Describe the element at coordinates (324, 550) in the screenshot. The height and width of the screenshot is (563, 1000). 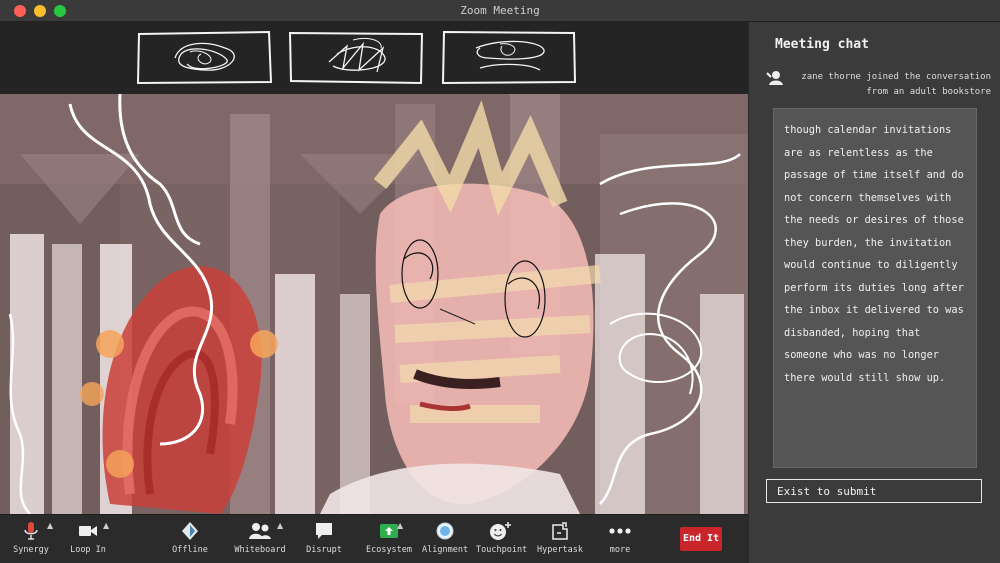
I see `disrupt-label: Disrupt` at that location.